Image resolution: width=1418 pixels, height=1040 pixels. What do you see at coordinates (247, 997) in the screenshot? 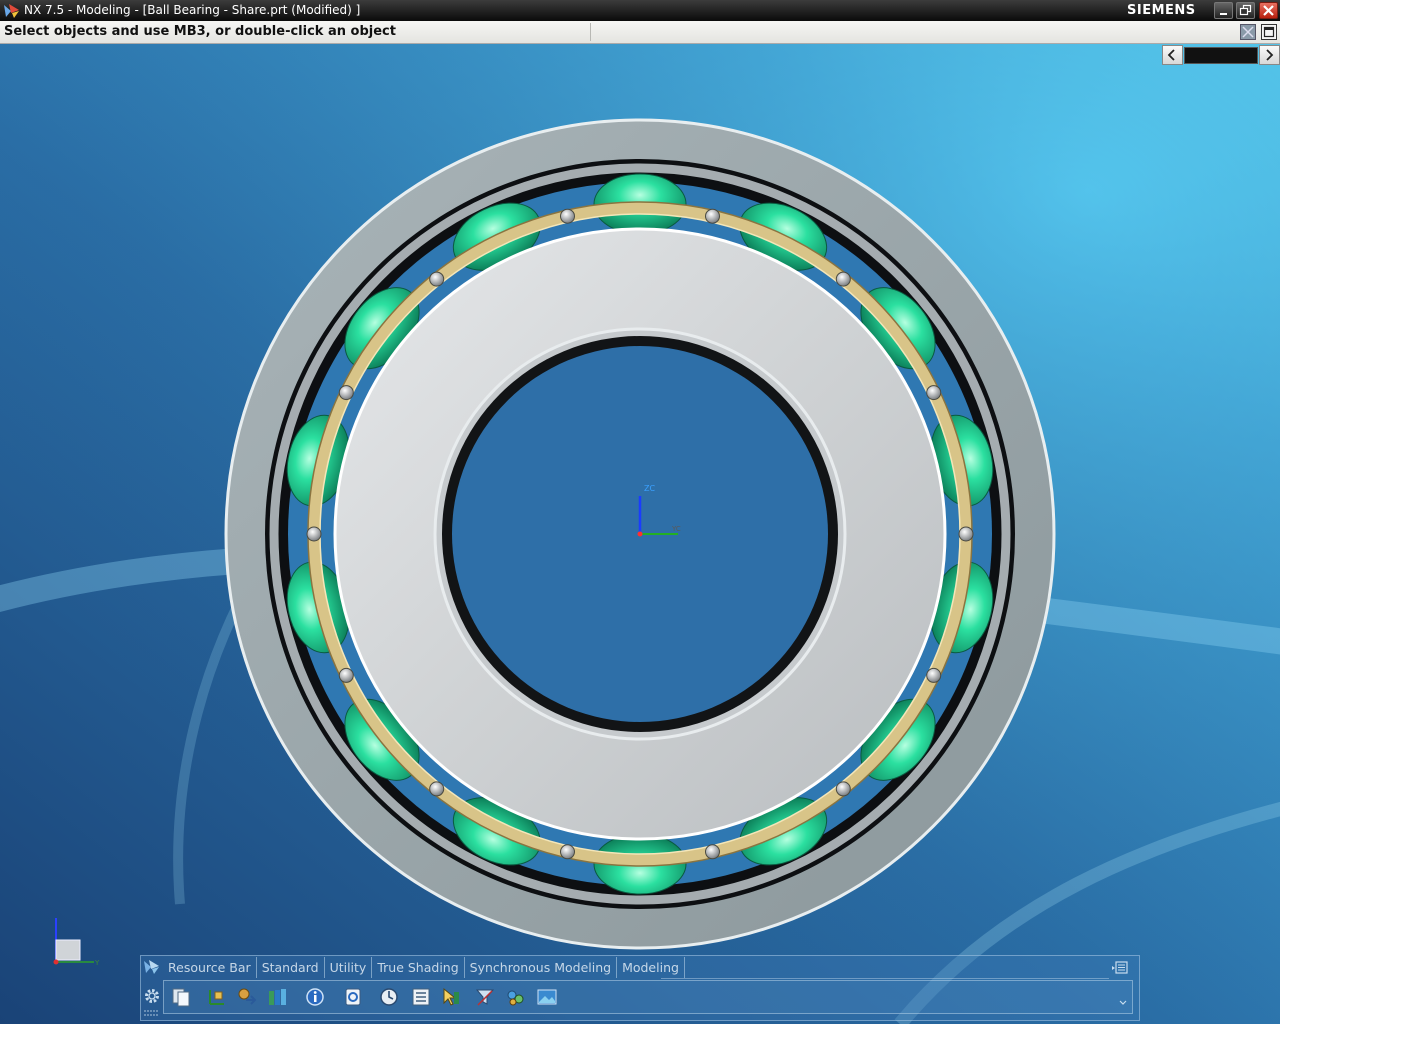
I see `move-icon` at bounding box center [247, 997].